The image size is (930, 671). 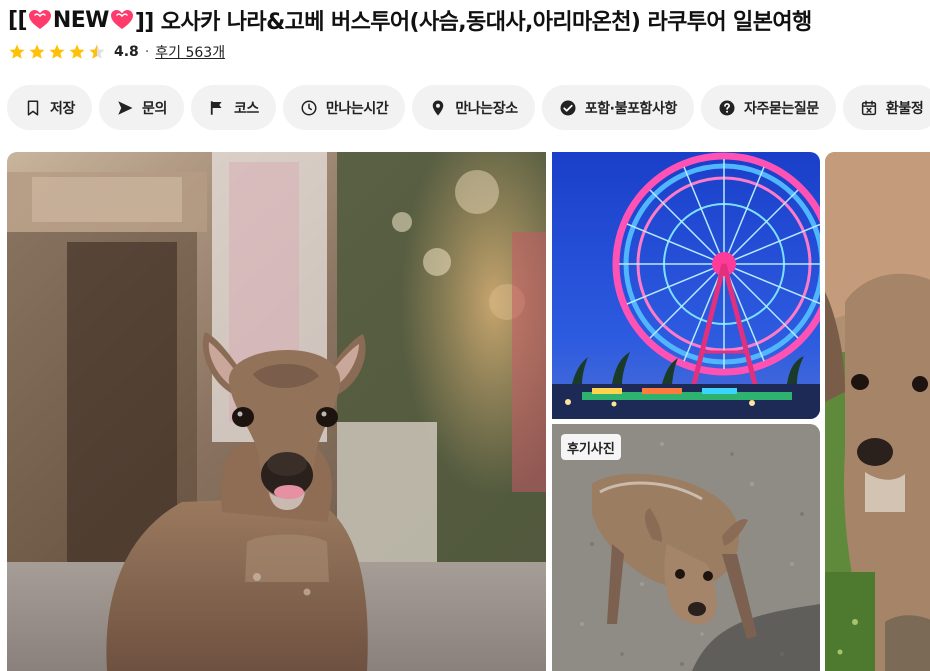 I want to click on chip-label: 만나는시간, so click(x=357, y=108).